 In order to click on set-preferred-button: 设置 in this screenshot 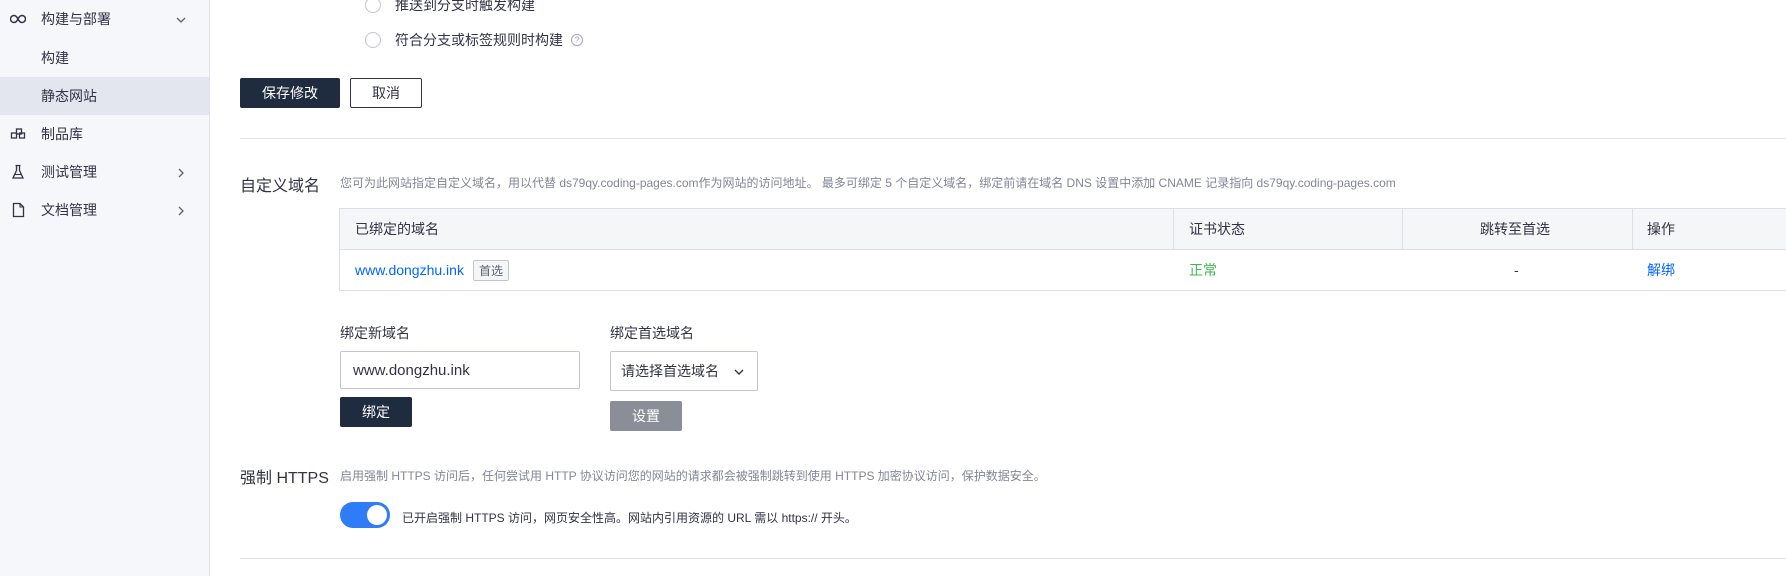, I will do `click(646, 416)`.